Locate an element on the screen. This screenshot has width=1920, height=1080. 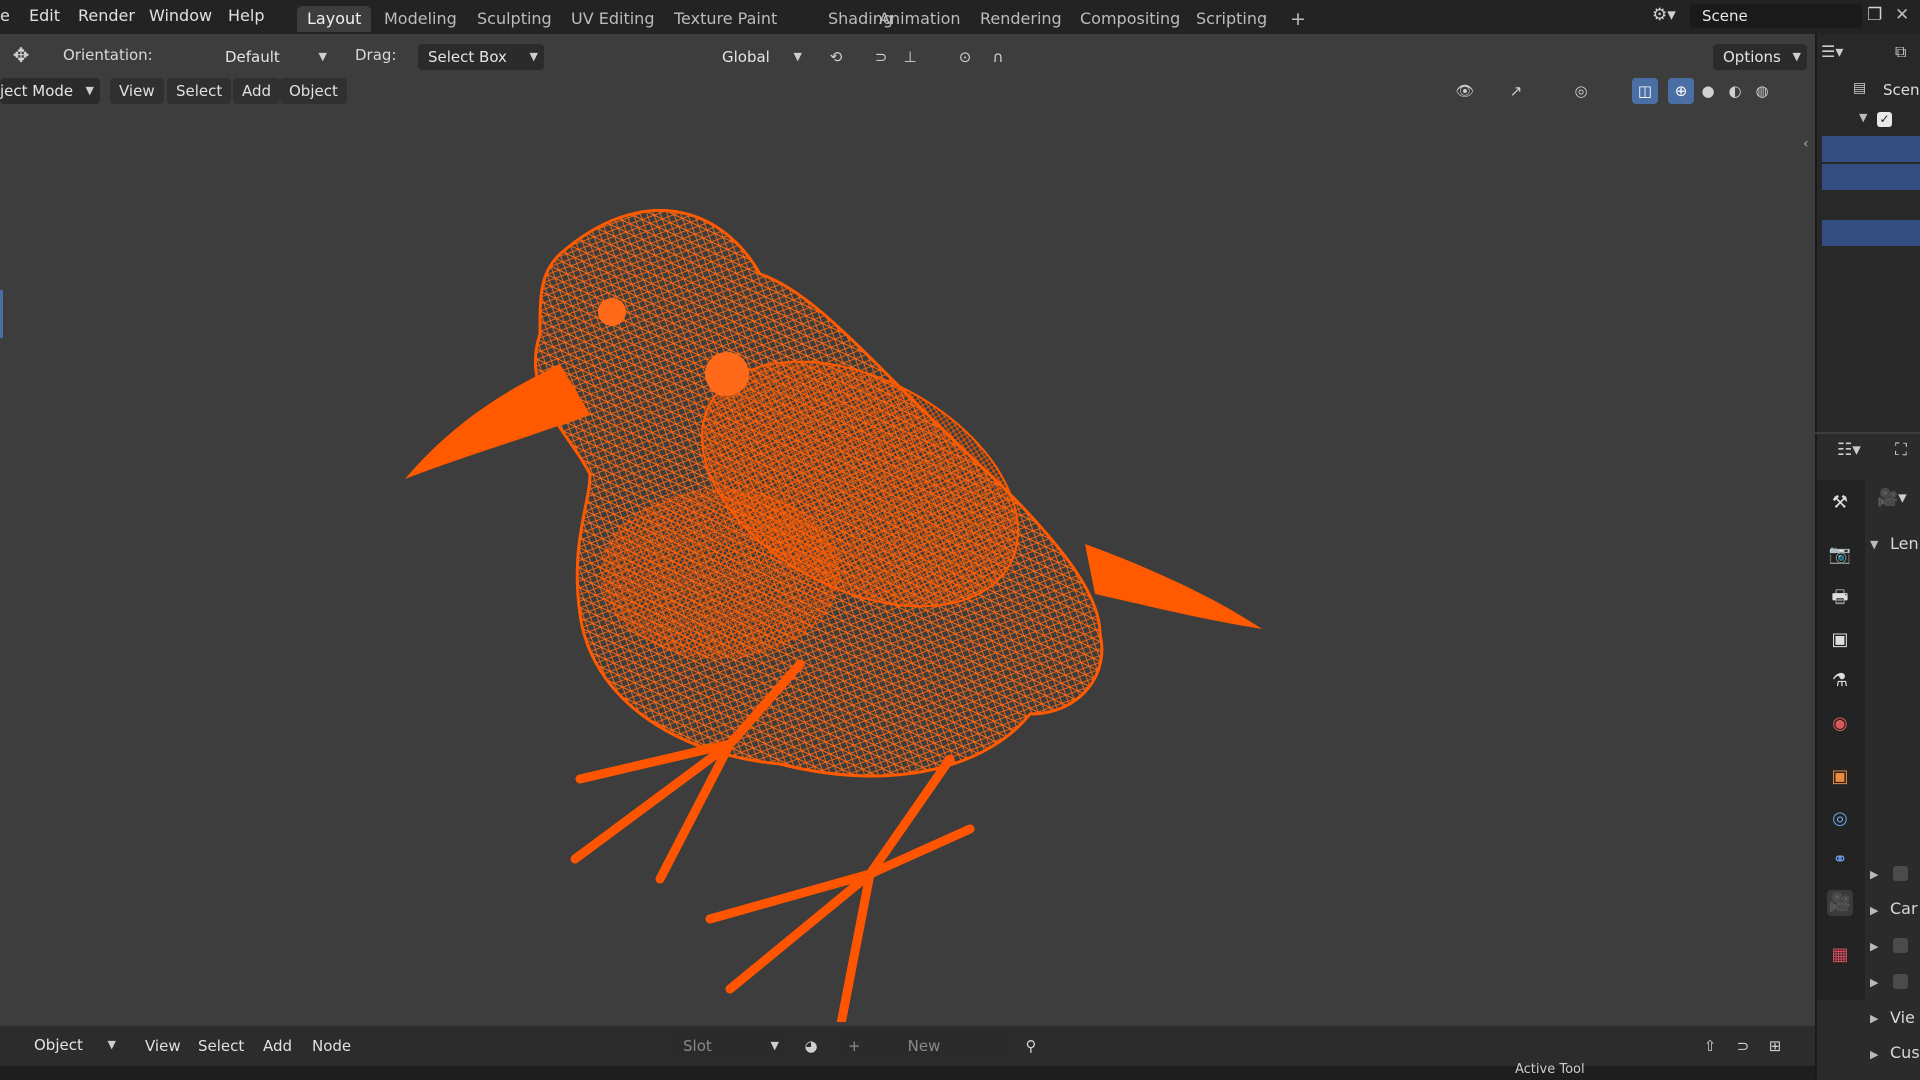
new-material-label: New is located at coordinates (924, 1046).